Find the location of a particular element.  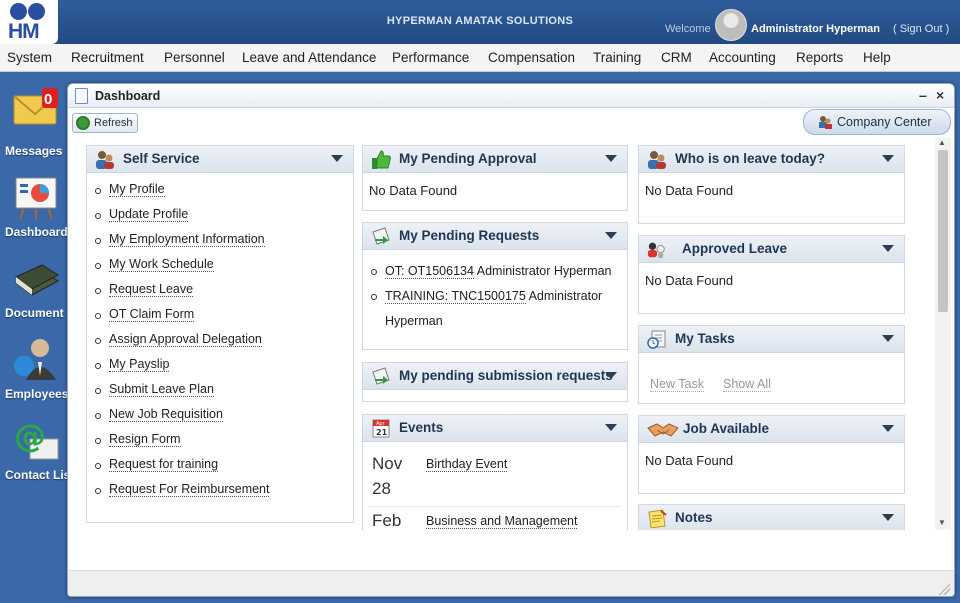

menu-recruitment: Recruitment is located at coordinates (107, 57).